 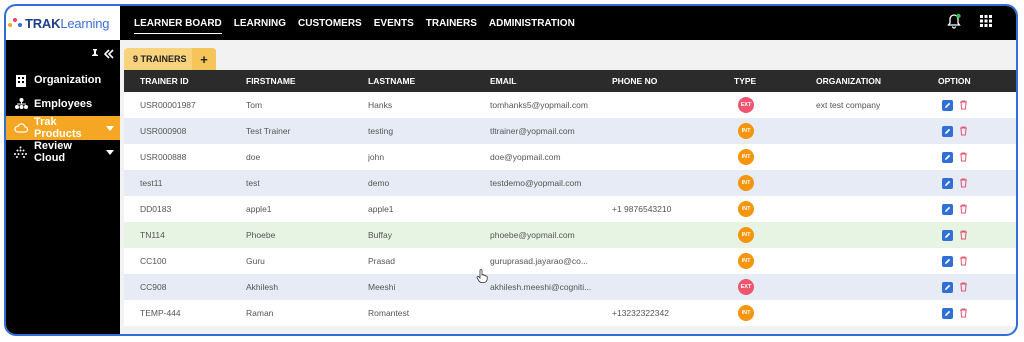 I want to click on sidebar-item-organization: Organization, so click(x=63, y=80).